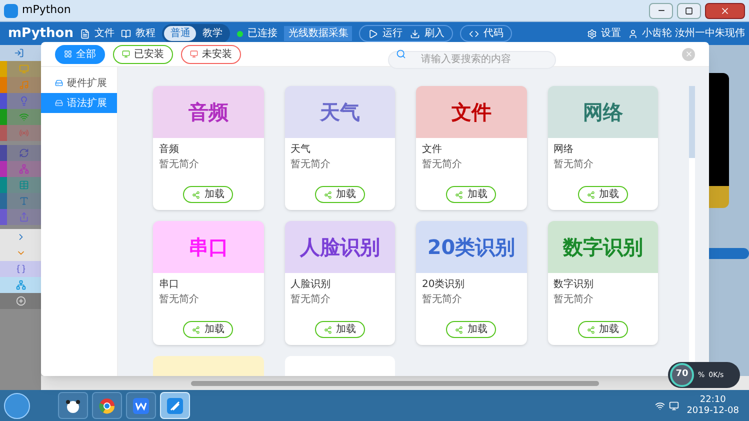  What do you see at coordinates (79, 83) in the screenshot?
I see `sidebar-item: 硬件扩展` at bounding box center [79, 83].